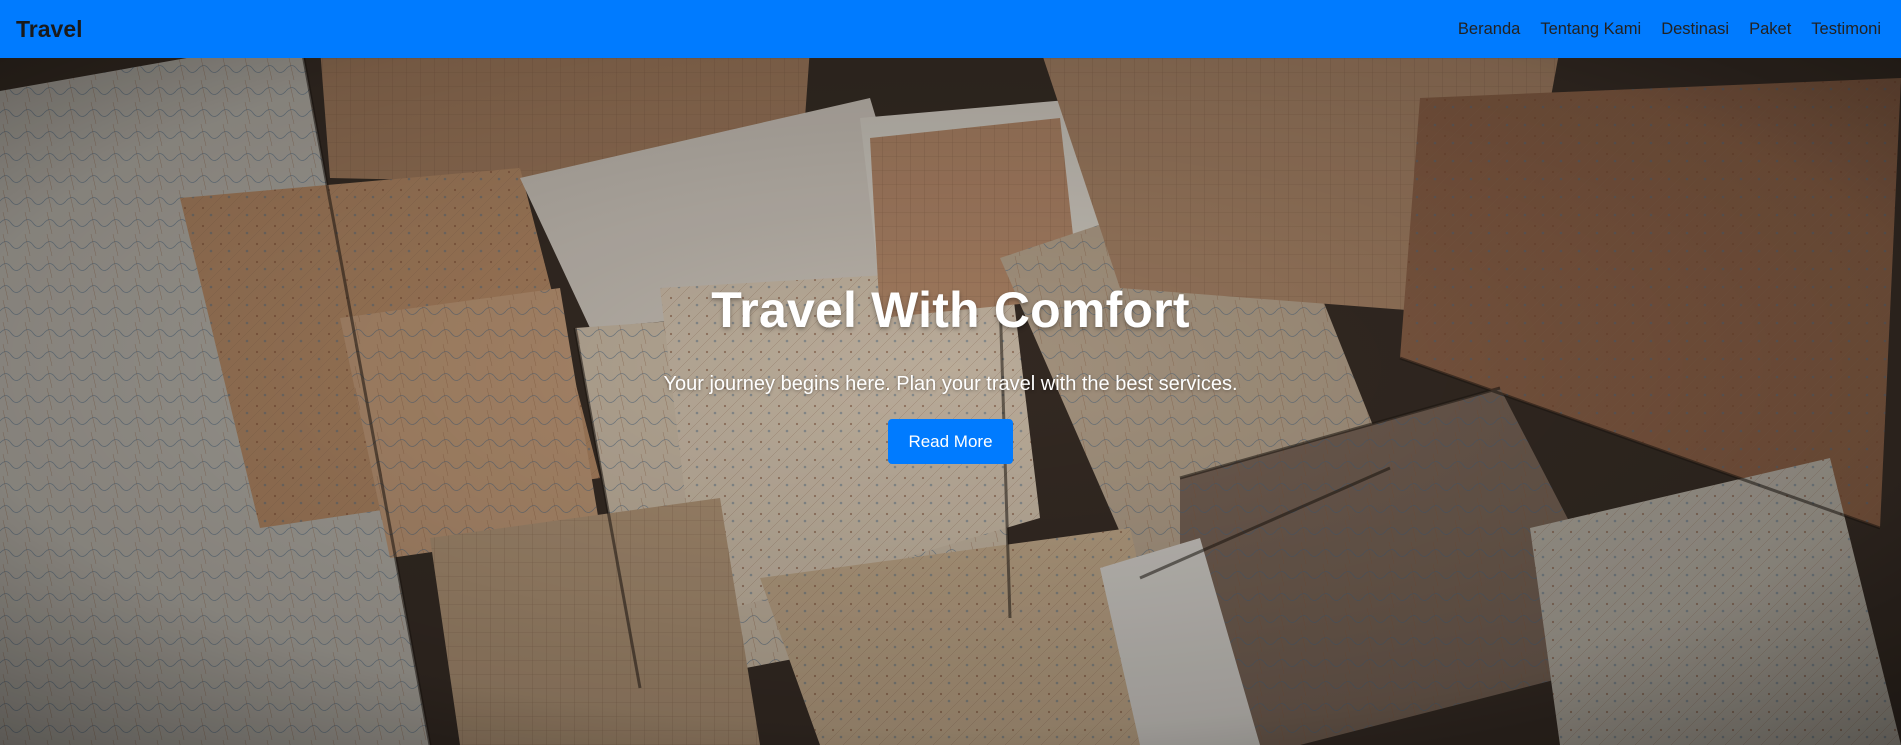 The width and height of the screenshot is (1901, 745). I want to click on nav-link-tentang-kami: Tentang Kami, so click(1590, 29).